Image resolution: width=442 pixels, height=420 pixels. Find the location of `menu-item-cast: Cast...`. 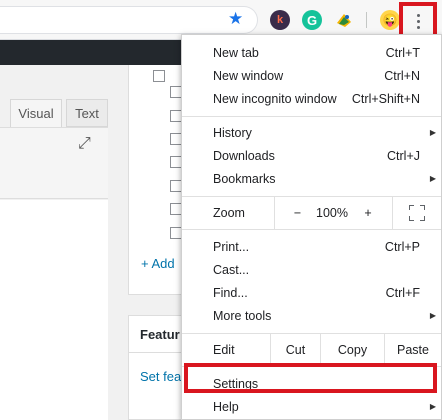

menu-item-cast: Cast... is located at coordinates (311, 269).